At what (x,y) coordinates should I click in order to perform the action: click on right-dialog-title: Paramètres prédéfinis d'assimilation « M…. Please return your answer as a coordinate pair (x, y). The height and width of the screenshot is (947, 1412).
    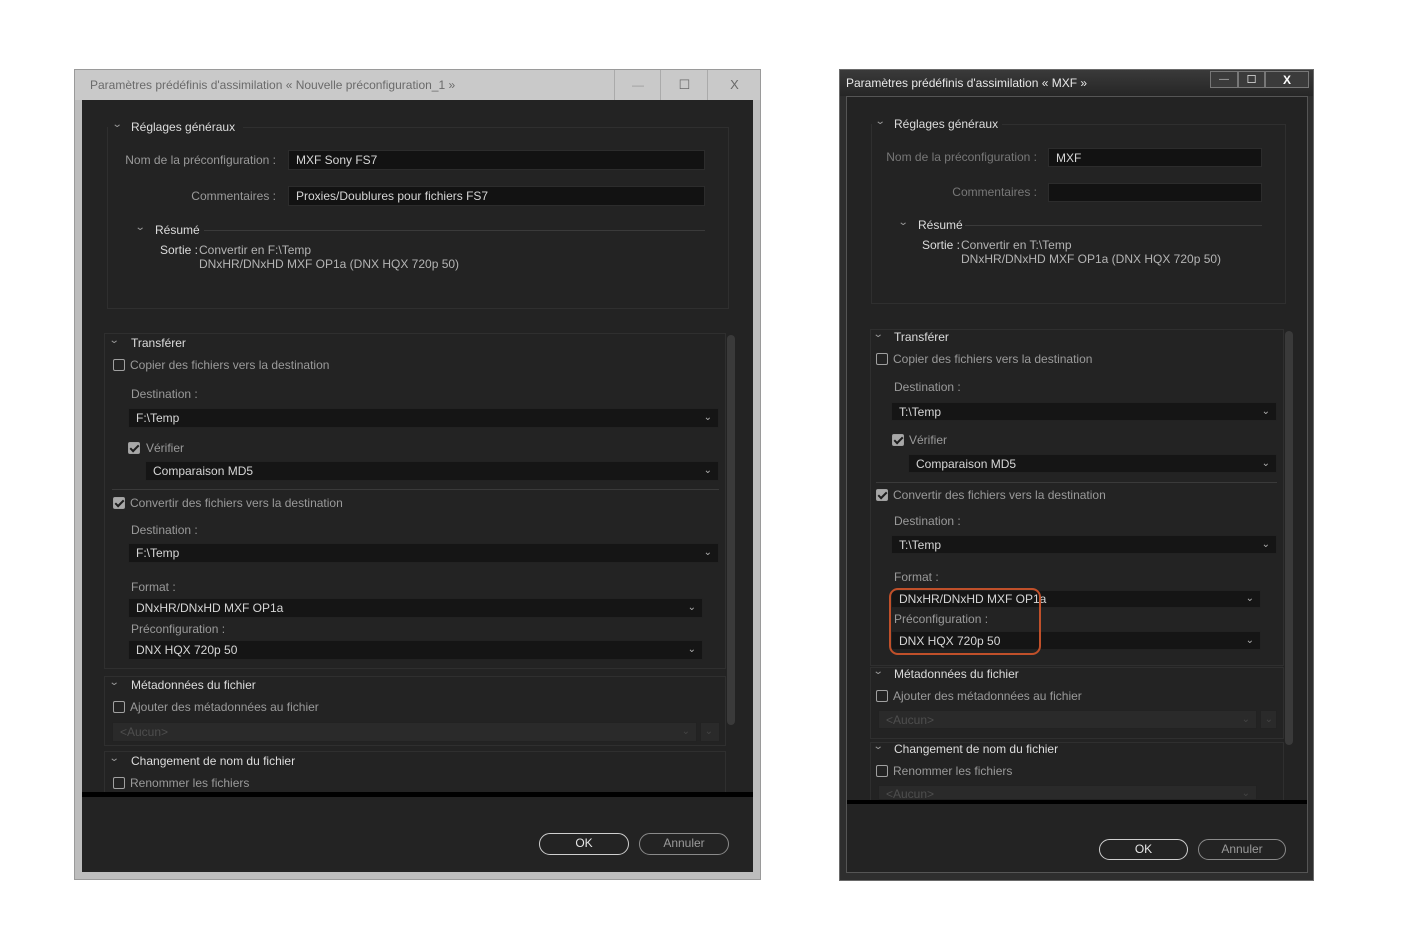
    Looking at the image, I should click on (967, 83).